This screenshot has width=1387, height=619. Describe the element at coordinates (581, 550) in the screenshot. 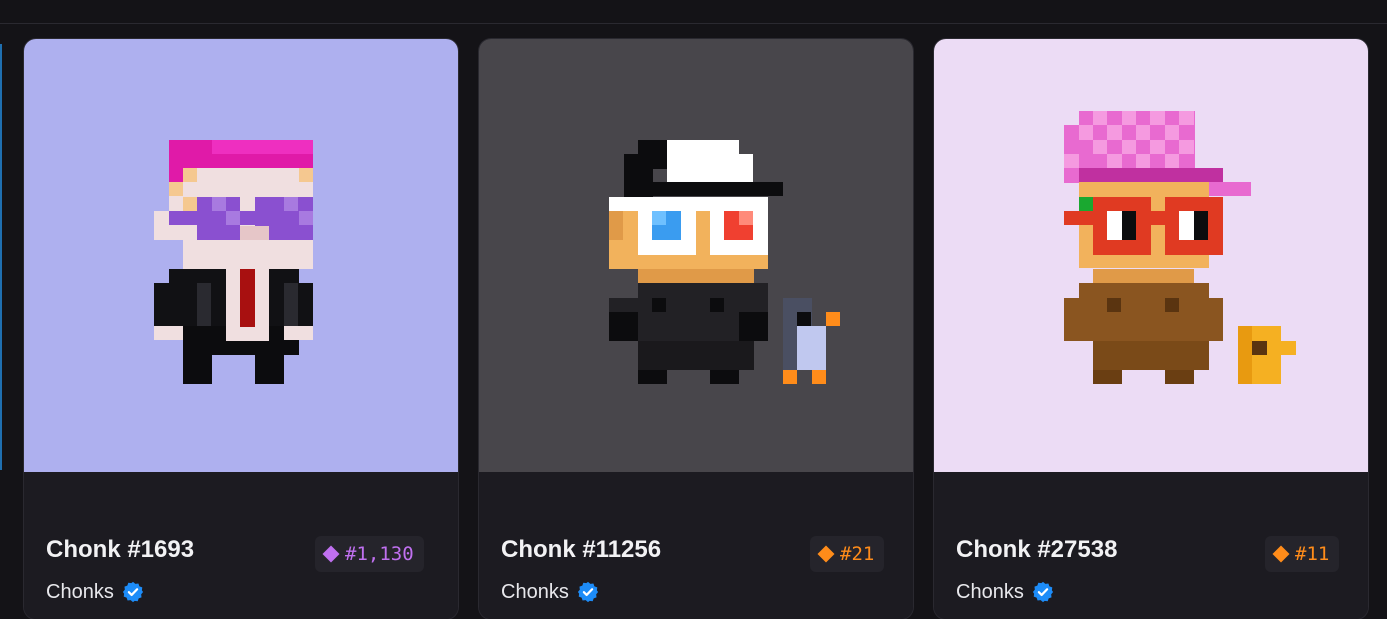

I see `nft-title: Chonk #11256` at that location.